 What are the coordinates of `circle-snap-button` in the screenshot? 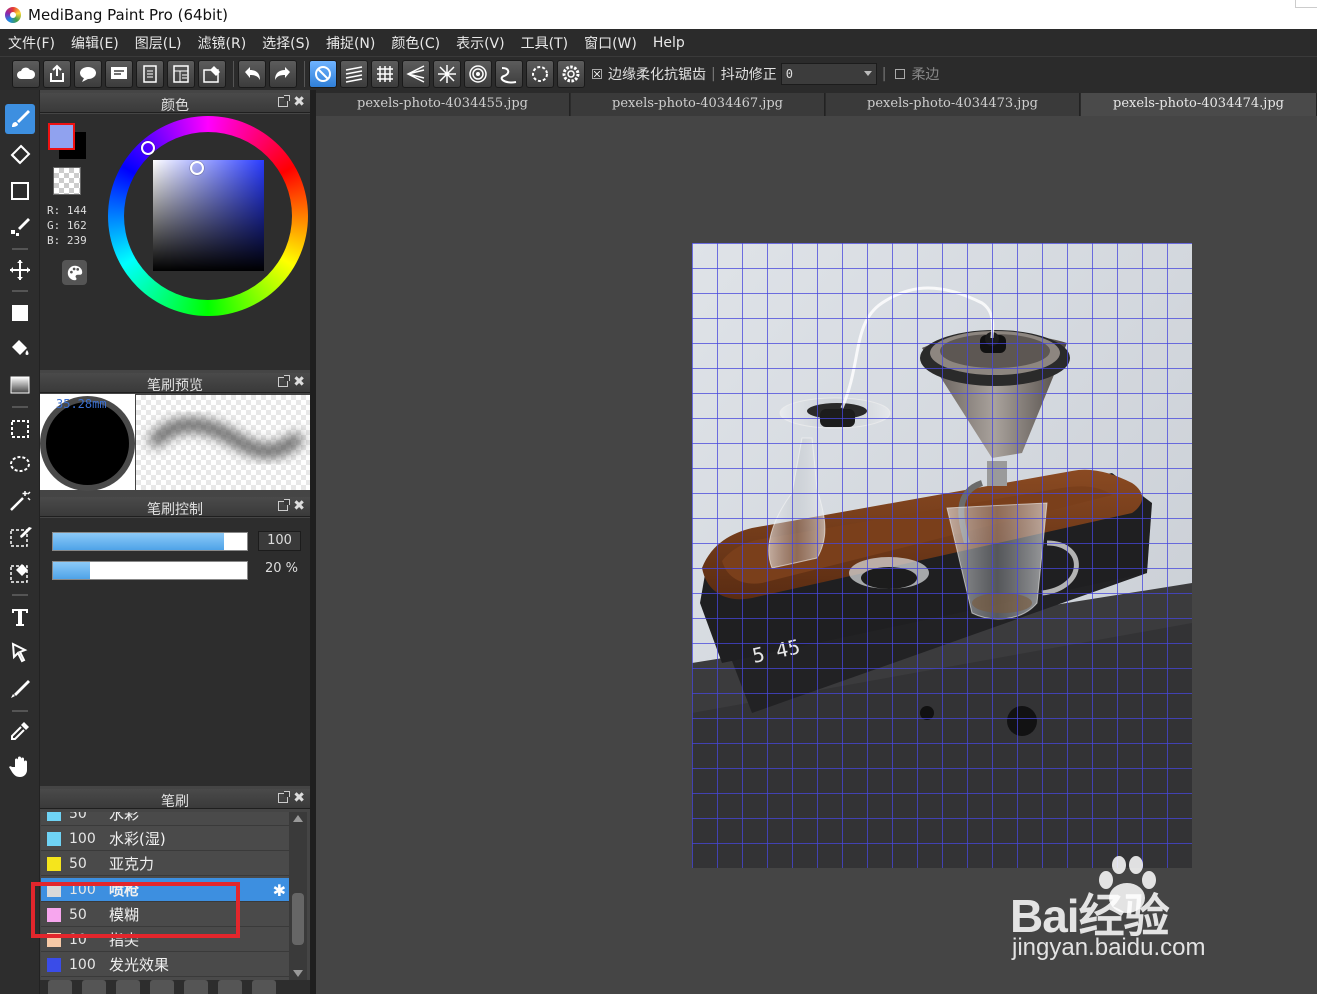 It's located at (540, 73).